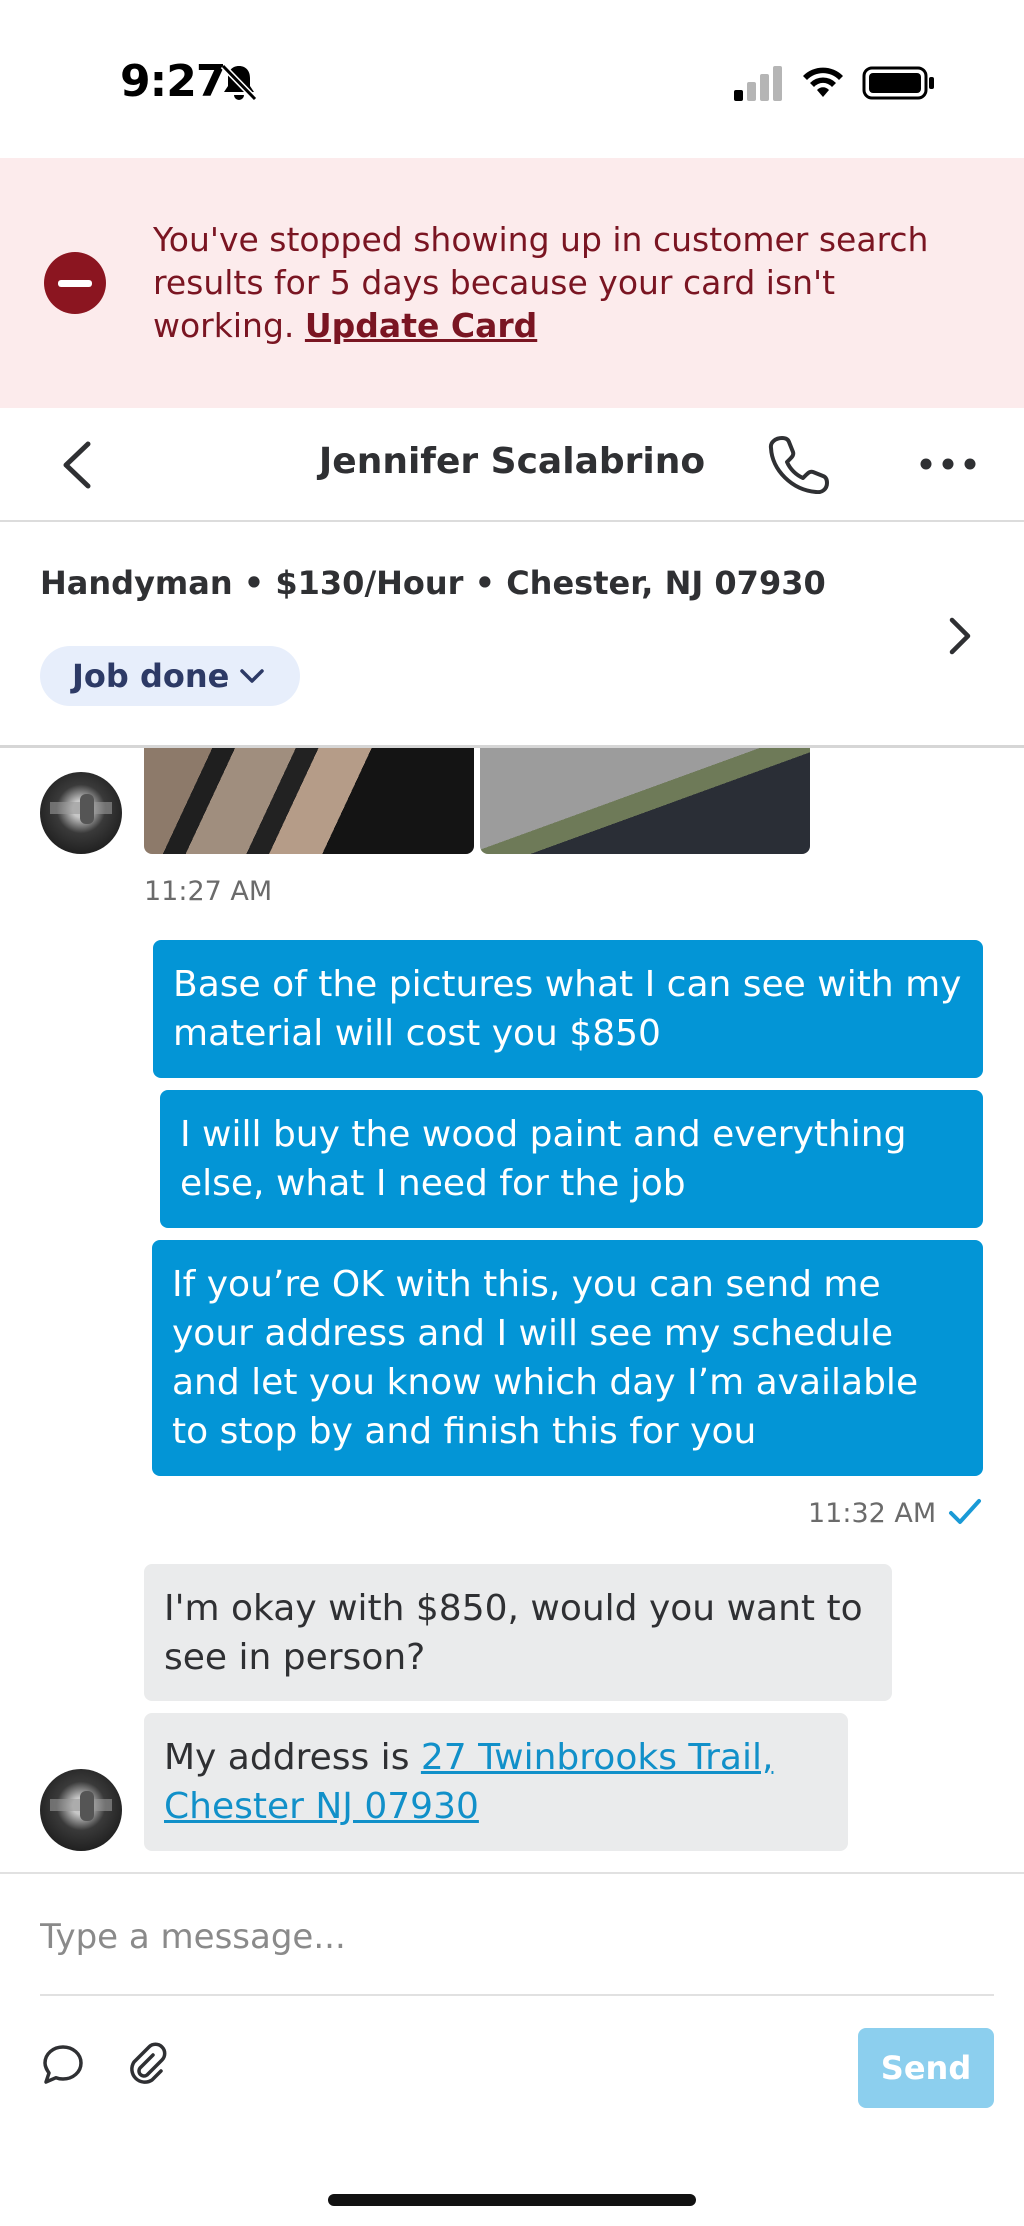  What do you see at coordinates (433, 583) in the screenshot?
I see `job-details: Handyman • $130/Hour • Chester, NJ 07930` at bounding box center [433, 583].